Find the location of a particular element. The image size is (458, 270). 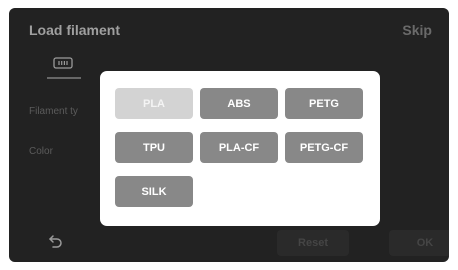

option-silk: SILK is located at coordinates (154, 191).